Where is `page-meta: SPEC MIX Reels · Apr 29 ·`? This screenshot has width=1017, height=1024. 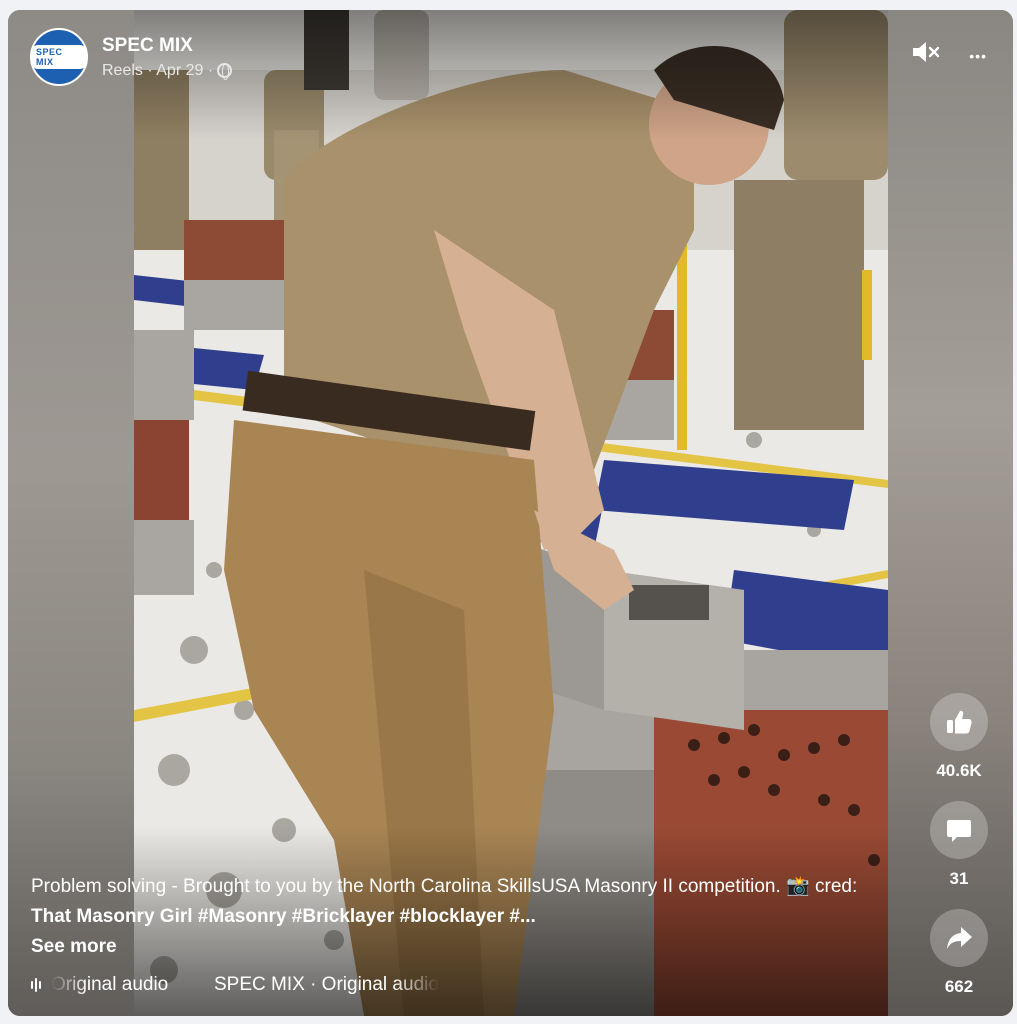 page-meta: SPEC MIX Reels · Apr 29 · is located at coordinates (167, 57).